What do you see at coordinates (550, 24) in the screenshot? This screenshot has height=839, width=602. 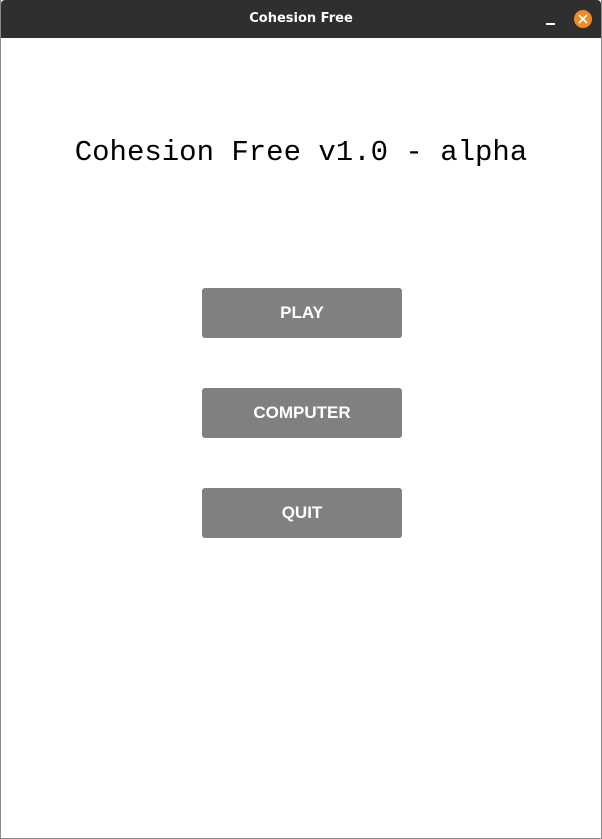 I see `minimize-icon` at bounding box center [550, 24].